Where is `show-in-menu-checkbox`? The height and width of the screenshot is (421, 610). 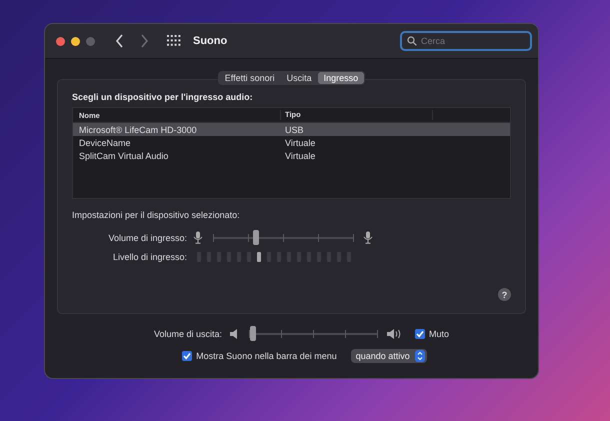
show-in-menu-checkbox is located at coordinates (187, 355).